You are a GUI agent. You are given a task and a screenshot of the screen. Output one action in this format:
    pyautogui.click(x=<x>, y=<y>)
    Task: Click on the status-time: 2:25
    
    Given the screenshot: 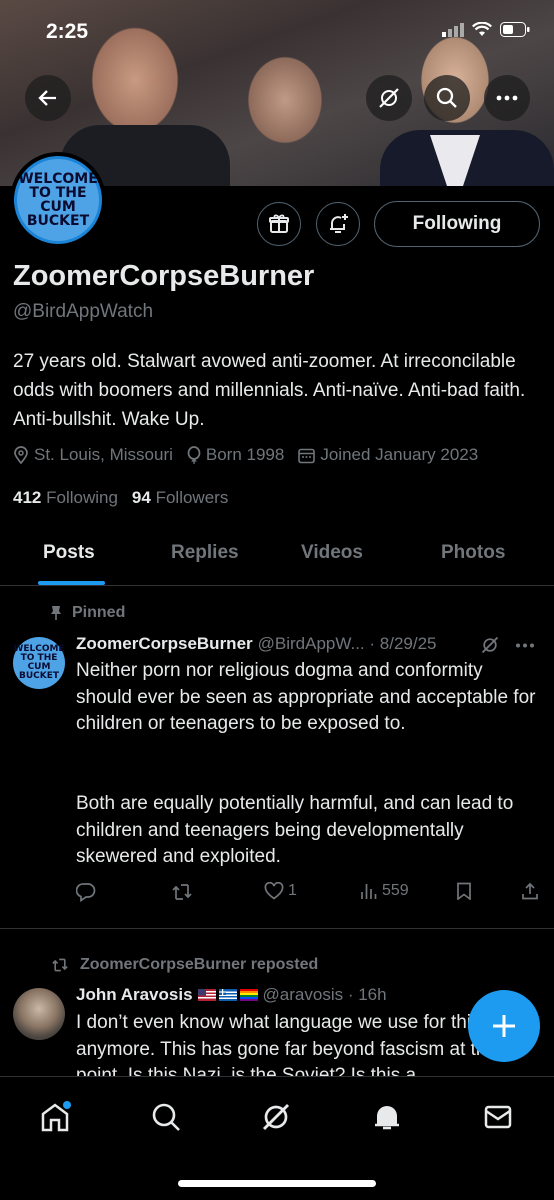 What is the action you would take?
    pyautogui.click(x=67, y=31)
    